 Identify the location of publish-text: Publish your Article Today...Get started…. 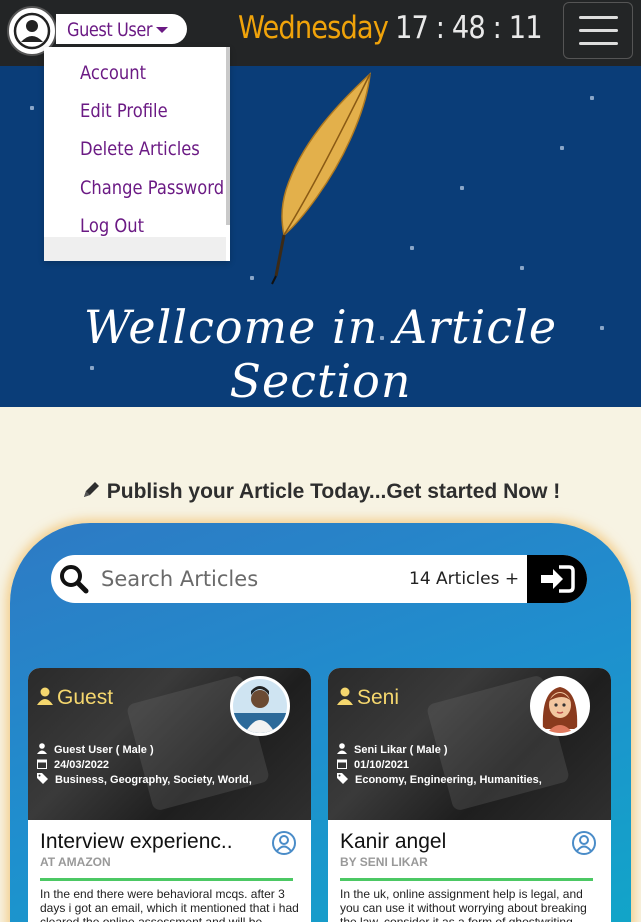
(333, 491).